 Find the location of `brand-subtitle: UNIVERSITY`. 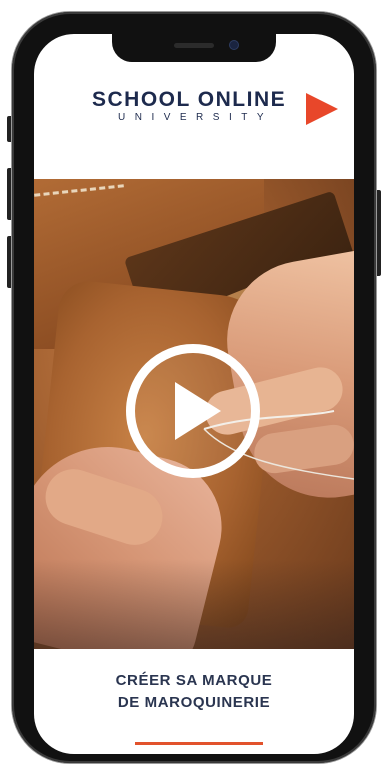

brand-subtitle: UNIVERSITY is located at coordinates (196, 117).